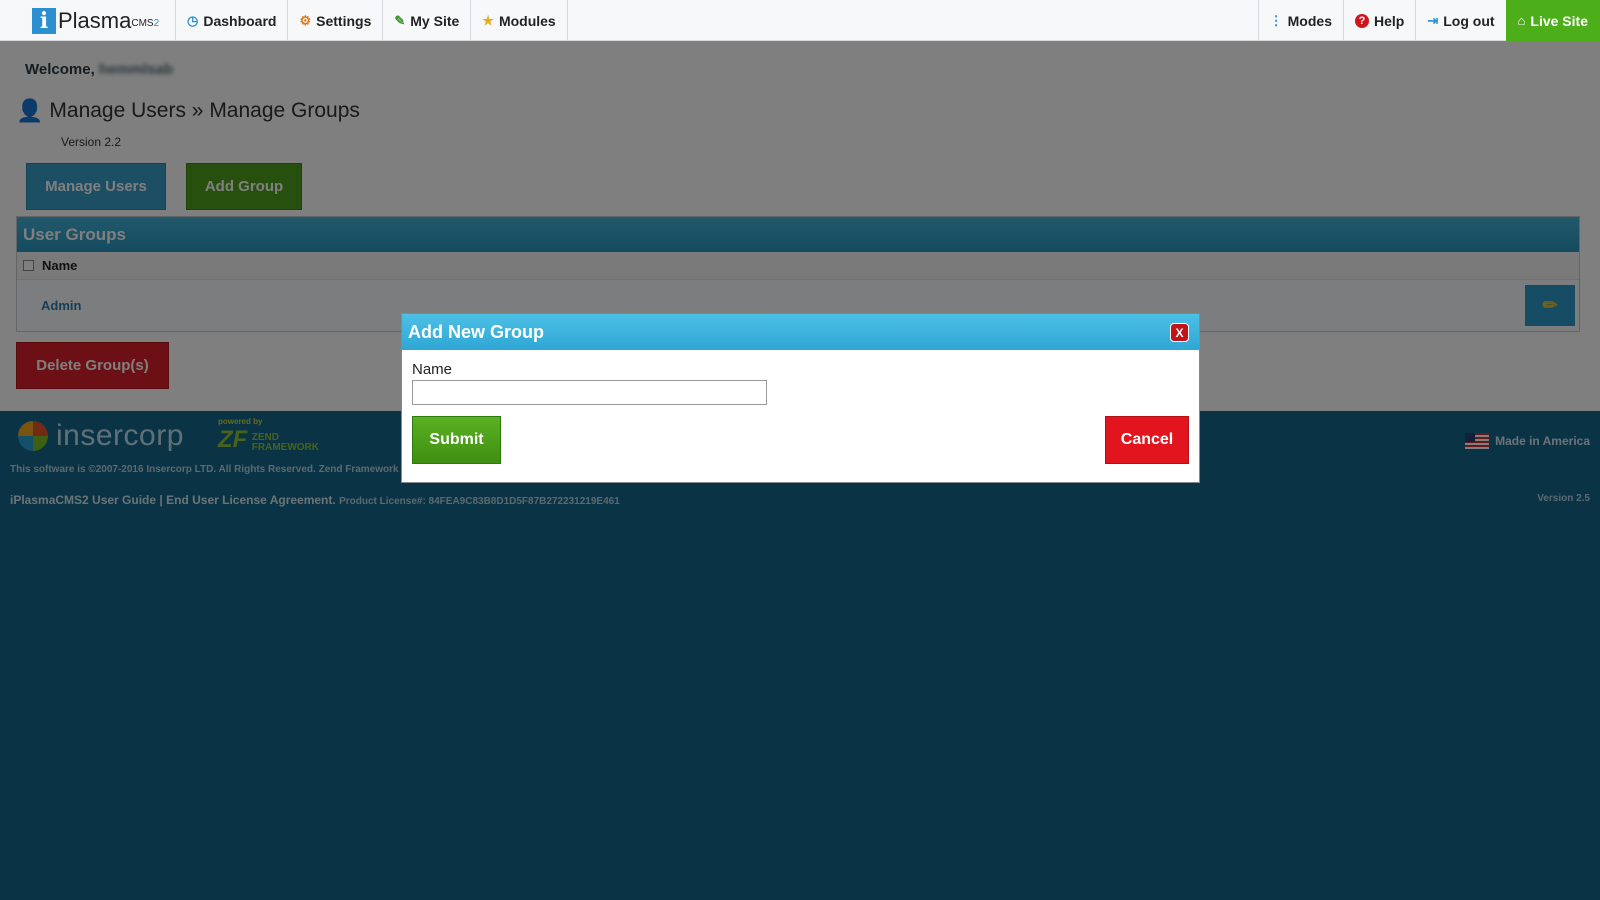 Image resolution: width=1600 pixels, height=900 pixels. Describe the element at coordinates (44, 20) in the screenshot. I see `logo-i-icon: i` at that location.